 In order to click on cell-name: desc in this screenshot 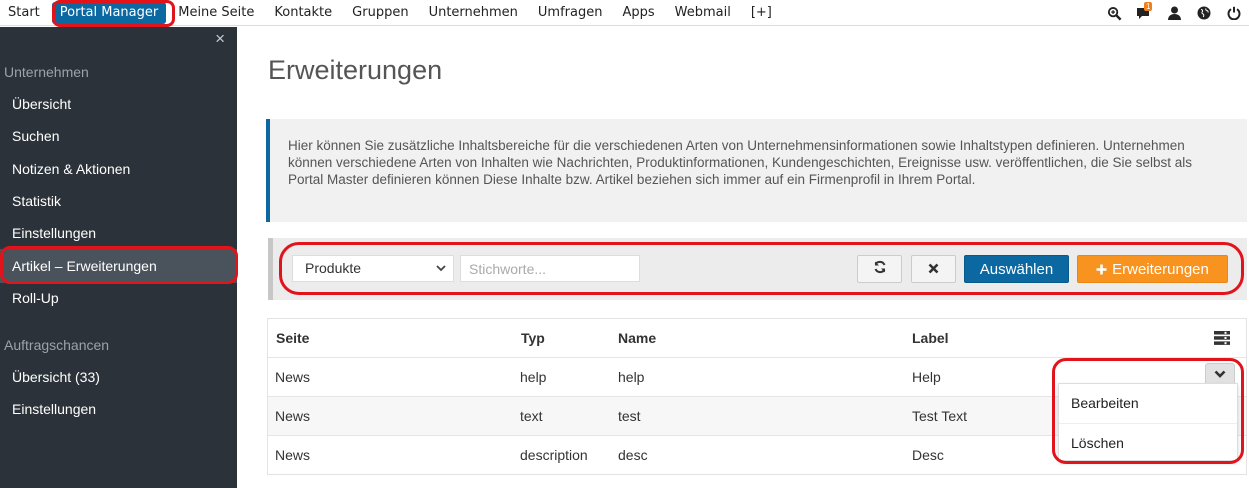, I will do `click(633, 455)`.